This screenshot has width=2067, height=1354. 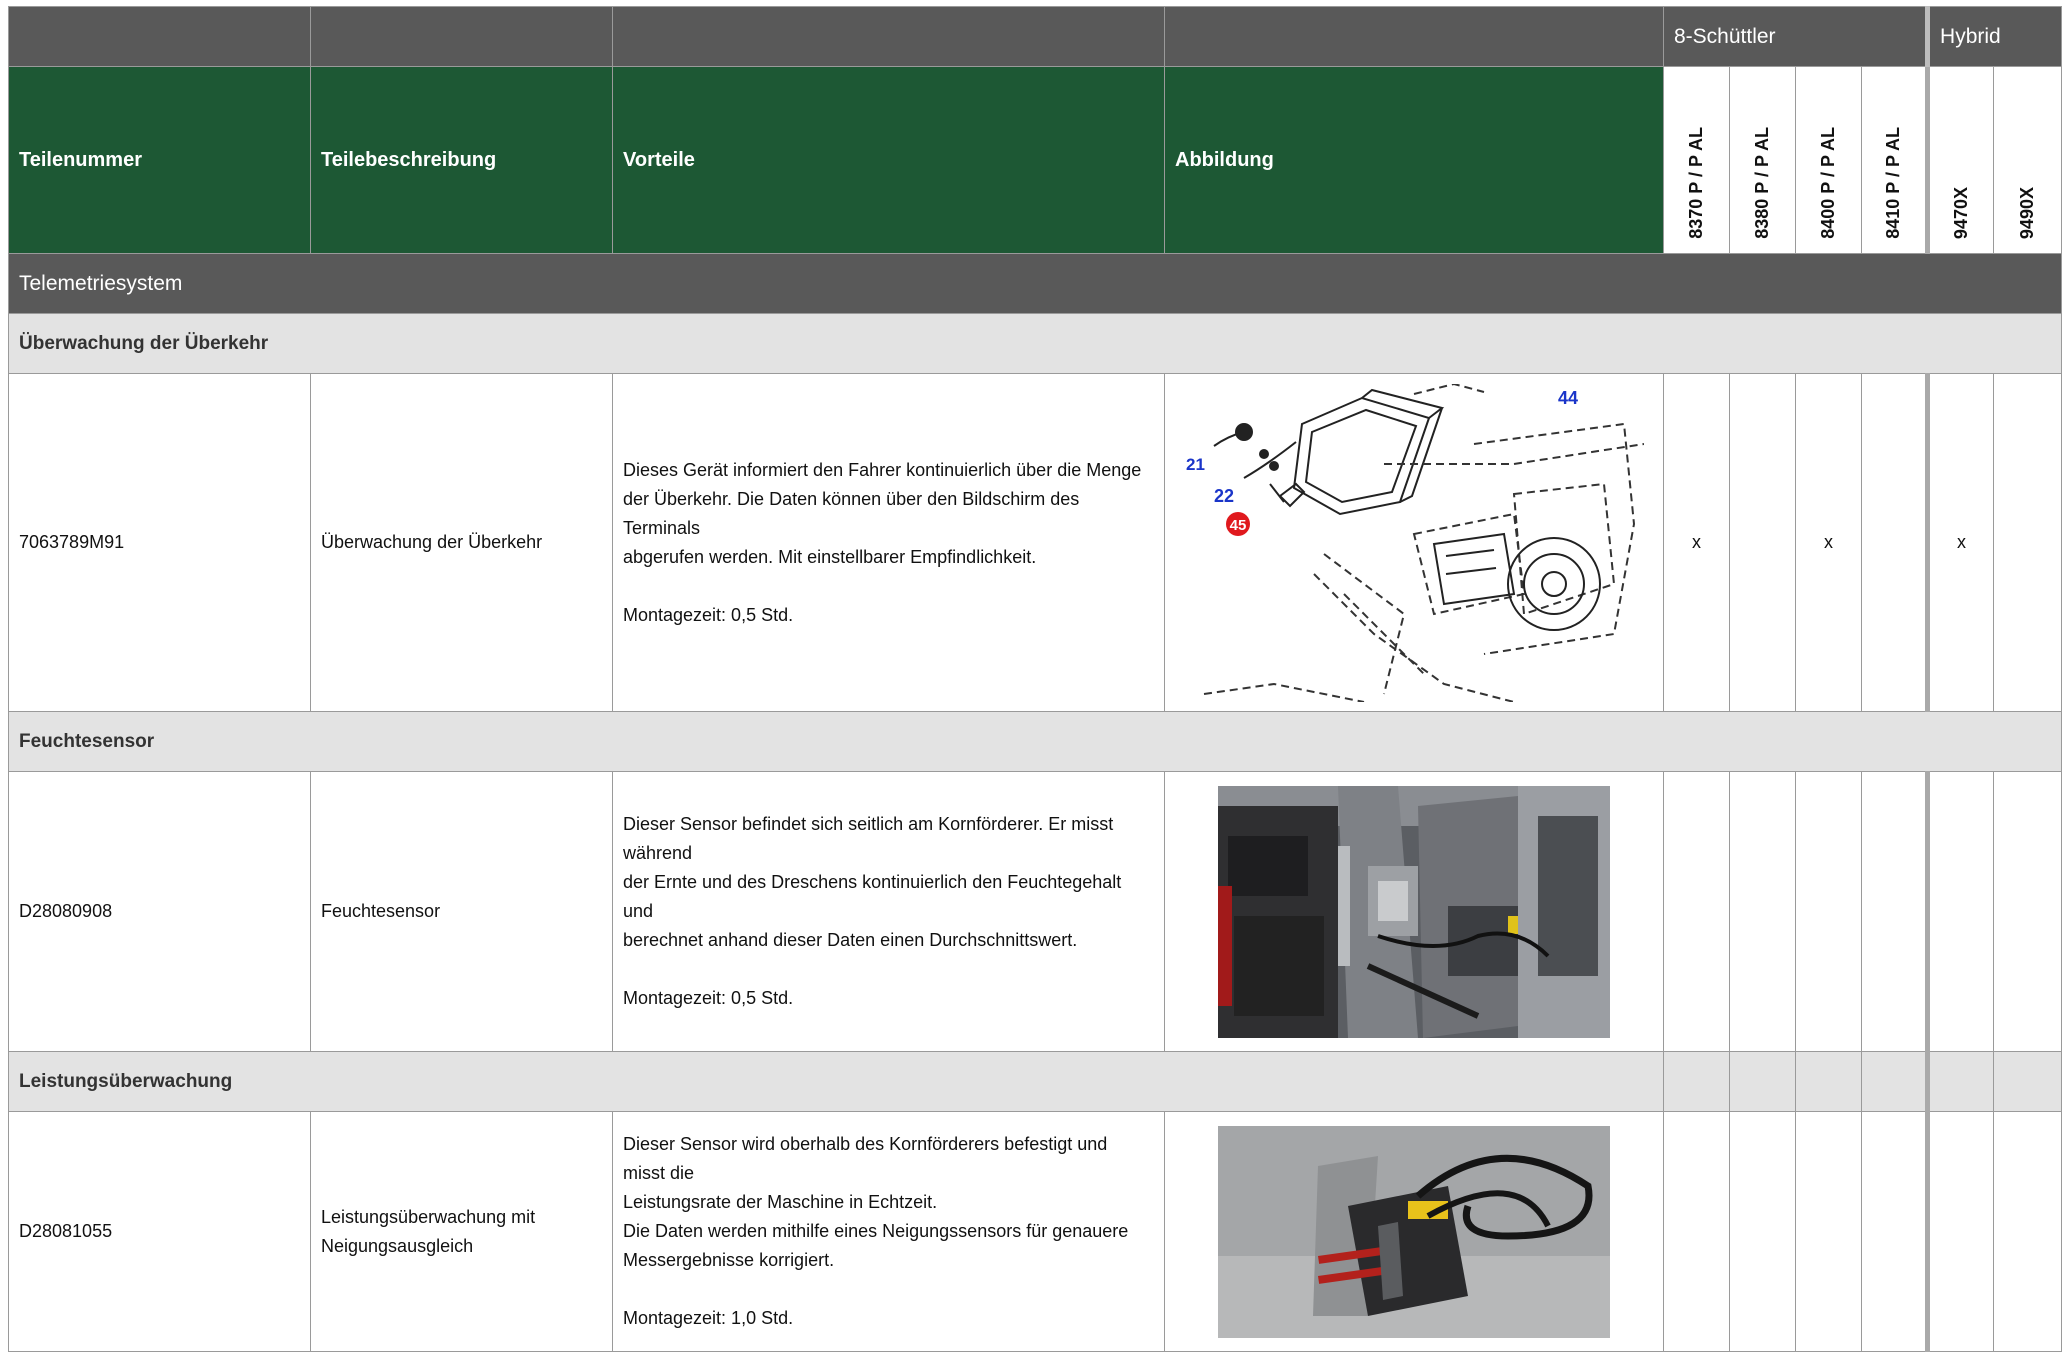 I want to click on subsection-title: Leistungsüberwachung, so click(x=836, y=1081).